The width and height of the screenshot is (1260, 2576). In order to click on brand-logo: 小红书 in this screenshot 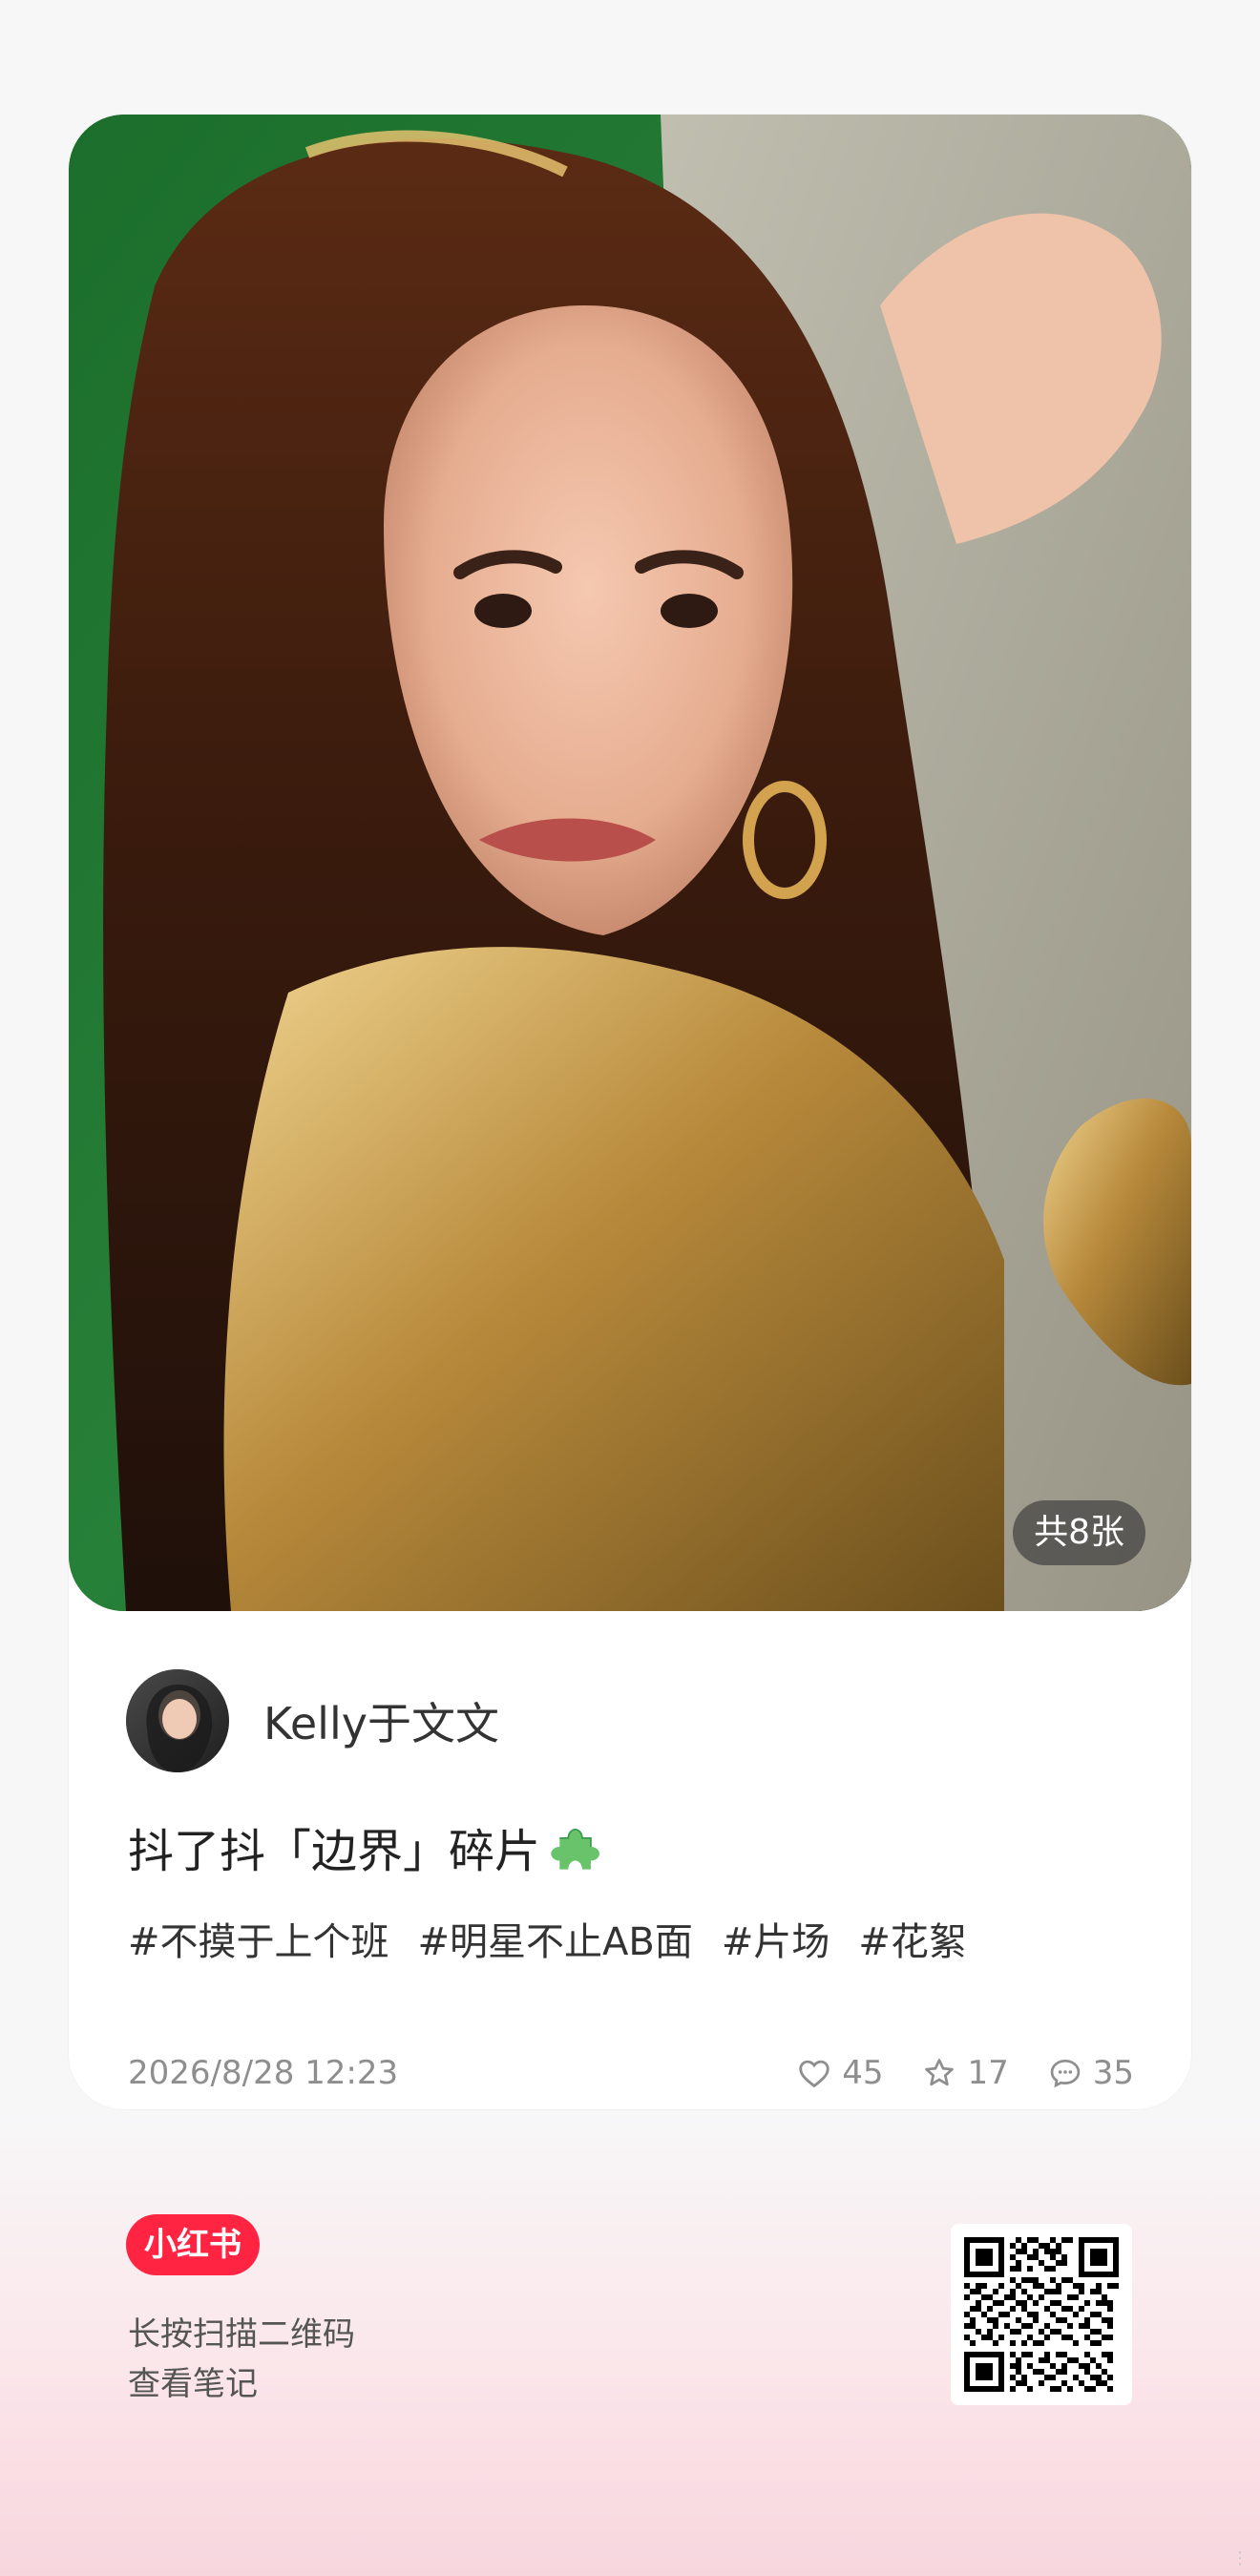, I will do `click(193, 2244)`.